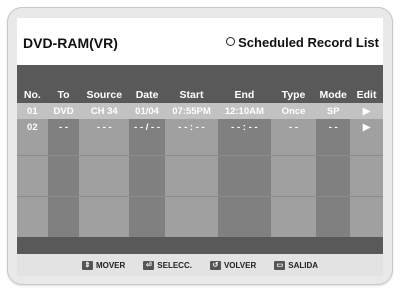 This screenshot has width=400, height=292. I want to click on cell-source: CH 34, so click(104, 111).